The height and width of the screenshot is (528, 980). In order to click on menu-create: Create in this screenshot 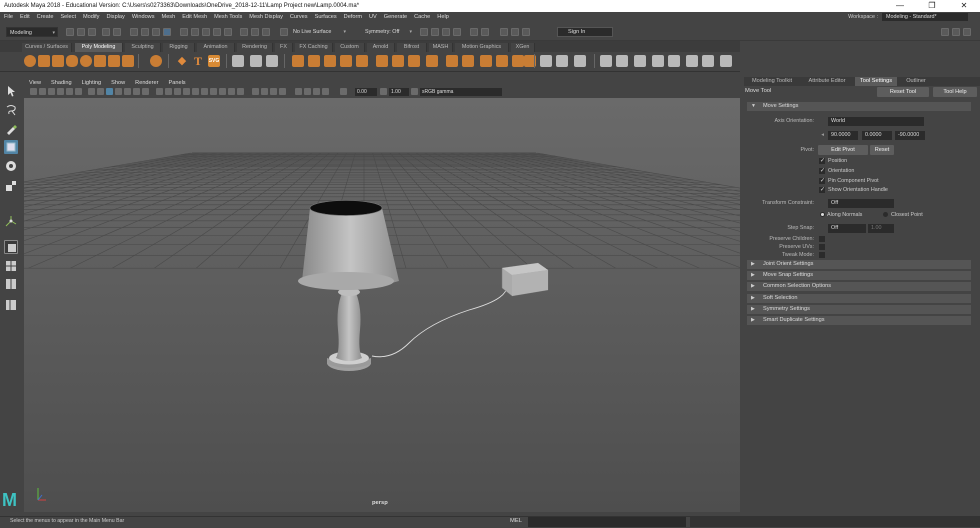, I will do `click(45, 17)`.